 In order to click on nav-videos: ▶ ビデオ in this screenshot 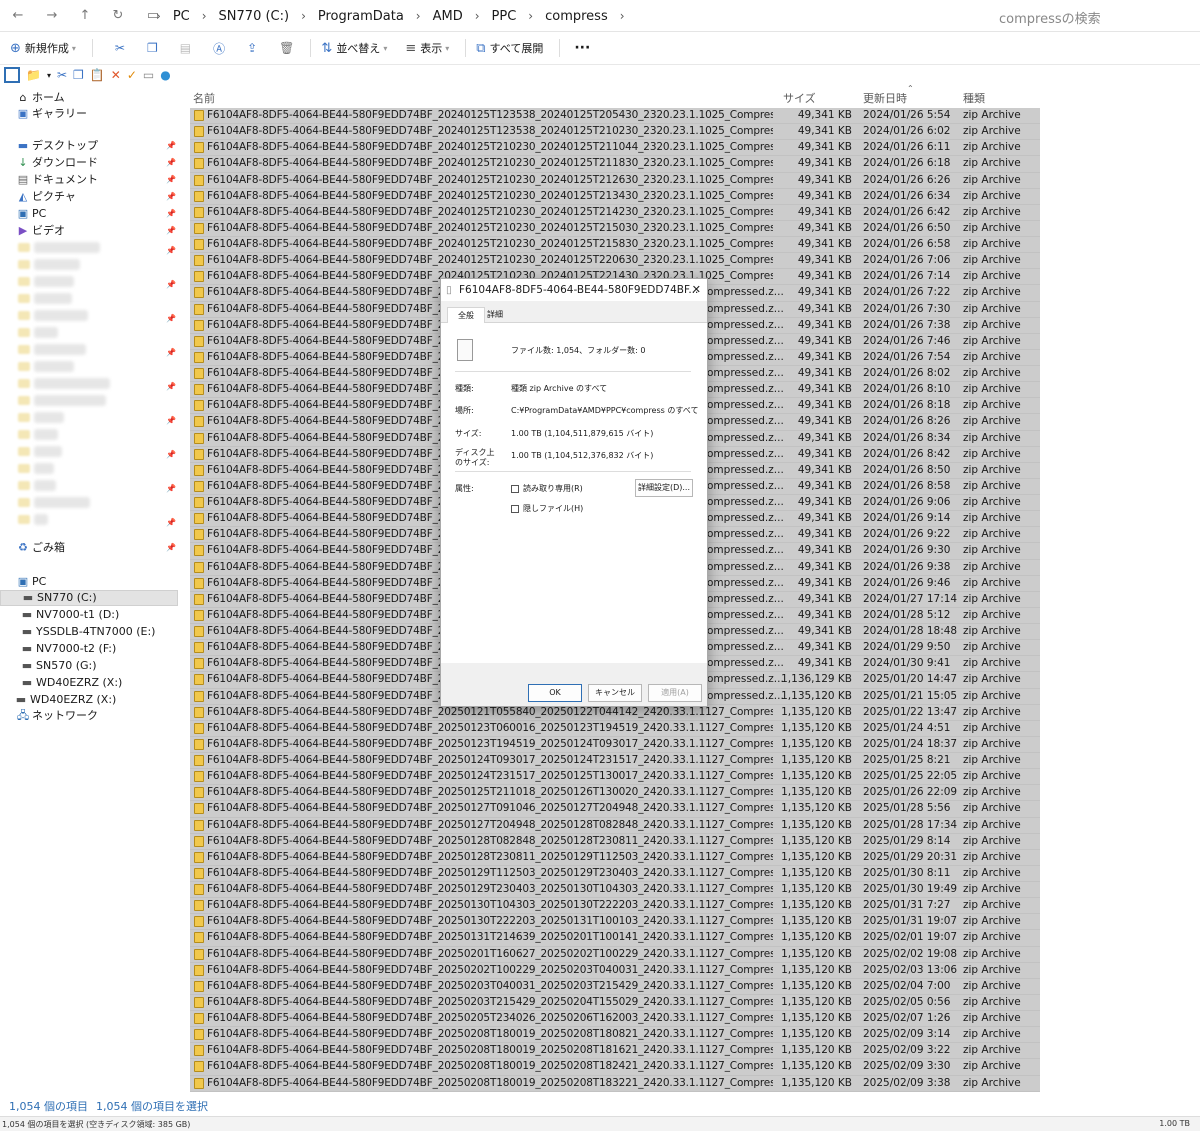, I will do `click(40, 231)`.